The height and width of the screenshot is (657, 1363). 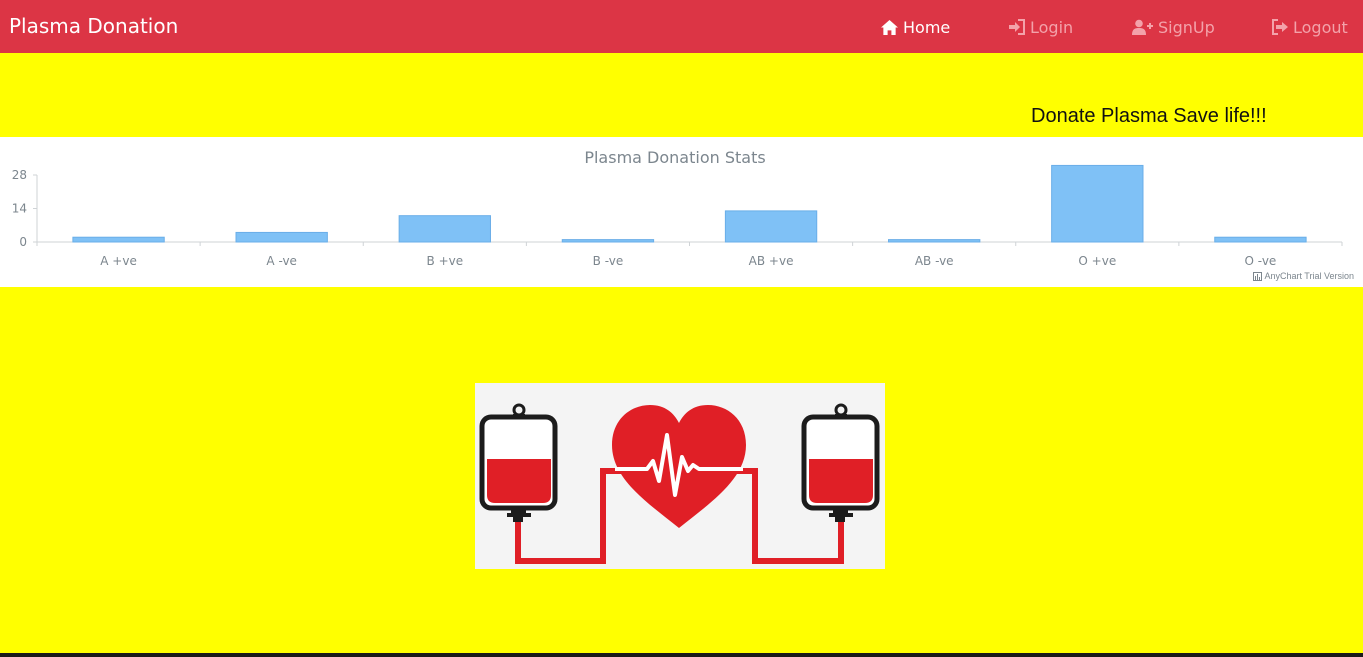 What do you see at coordinates (118, 261) in the screenshot?
I see `x-category-label-0: A +ve` at bounding box center [118, 261].